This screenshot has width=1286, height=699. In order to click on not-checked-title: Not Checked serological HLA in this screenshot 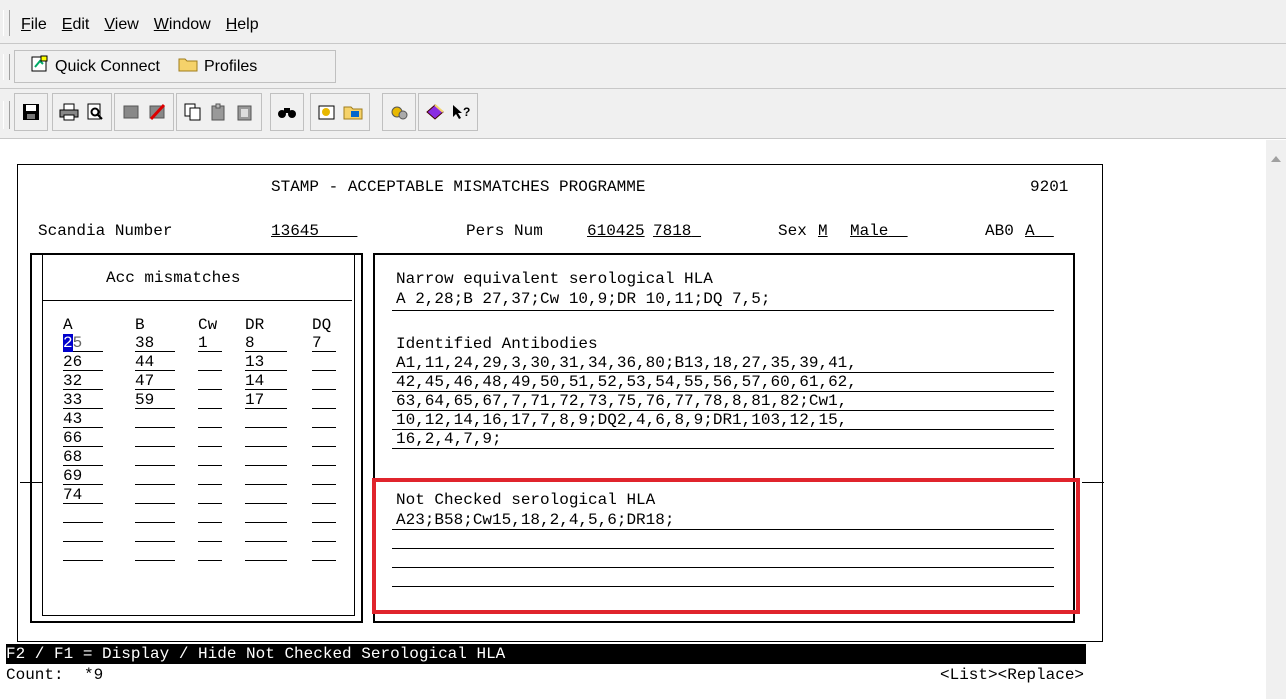, I will do `click(526, 500)`.